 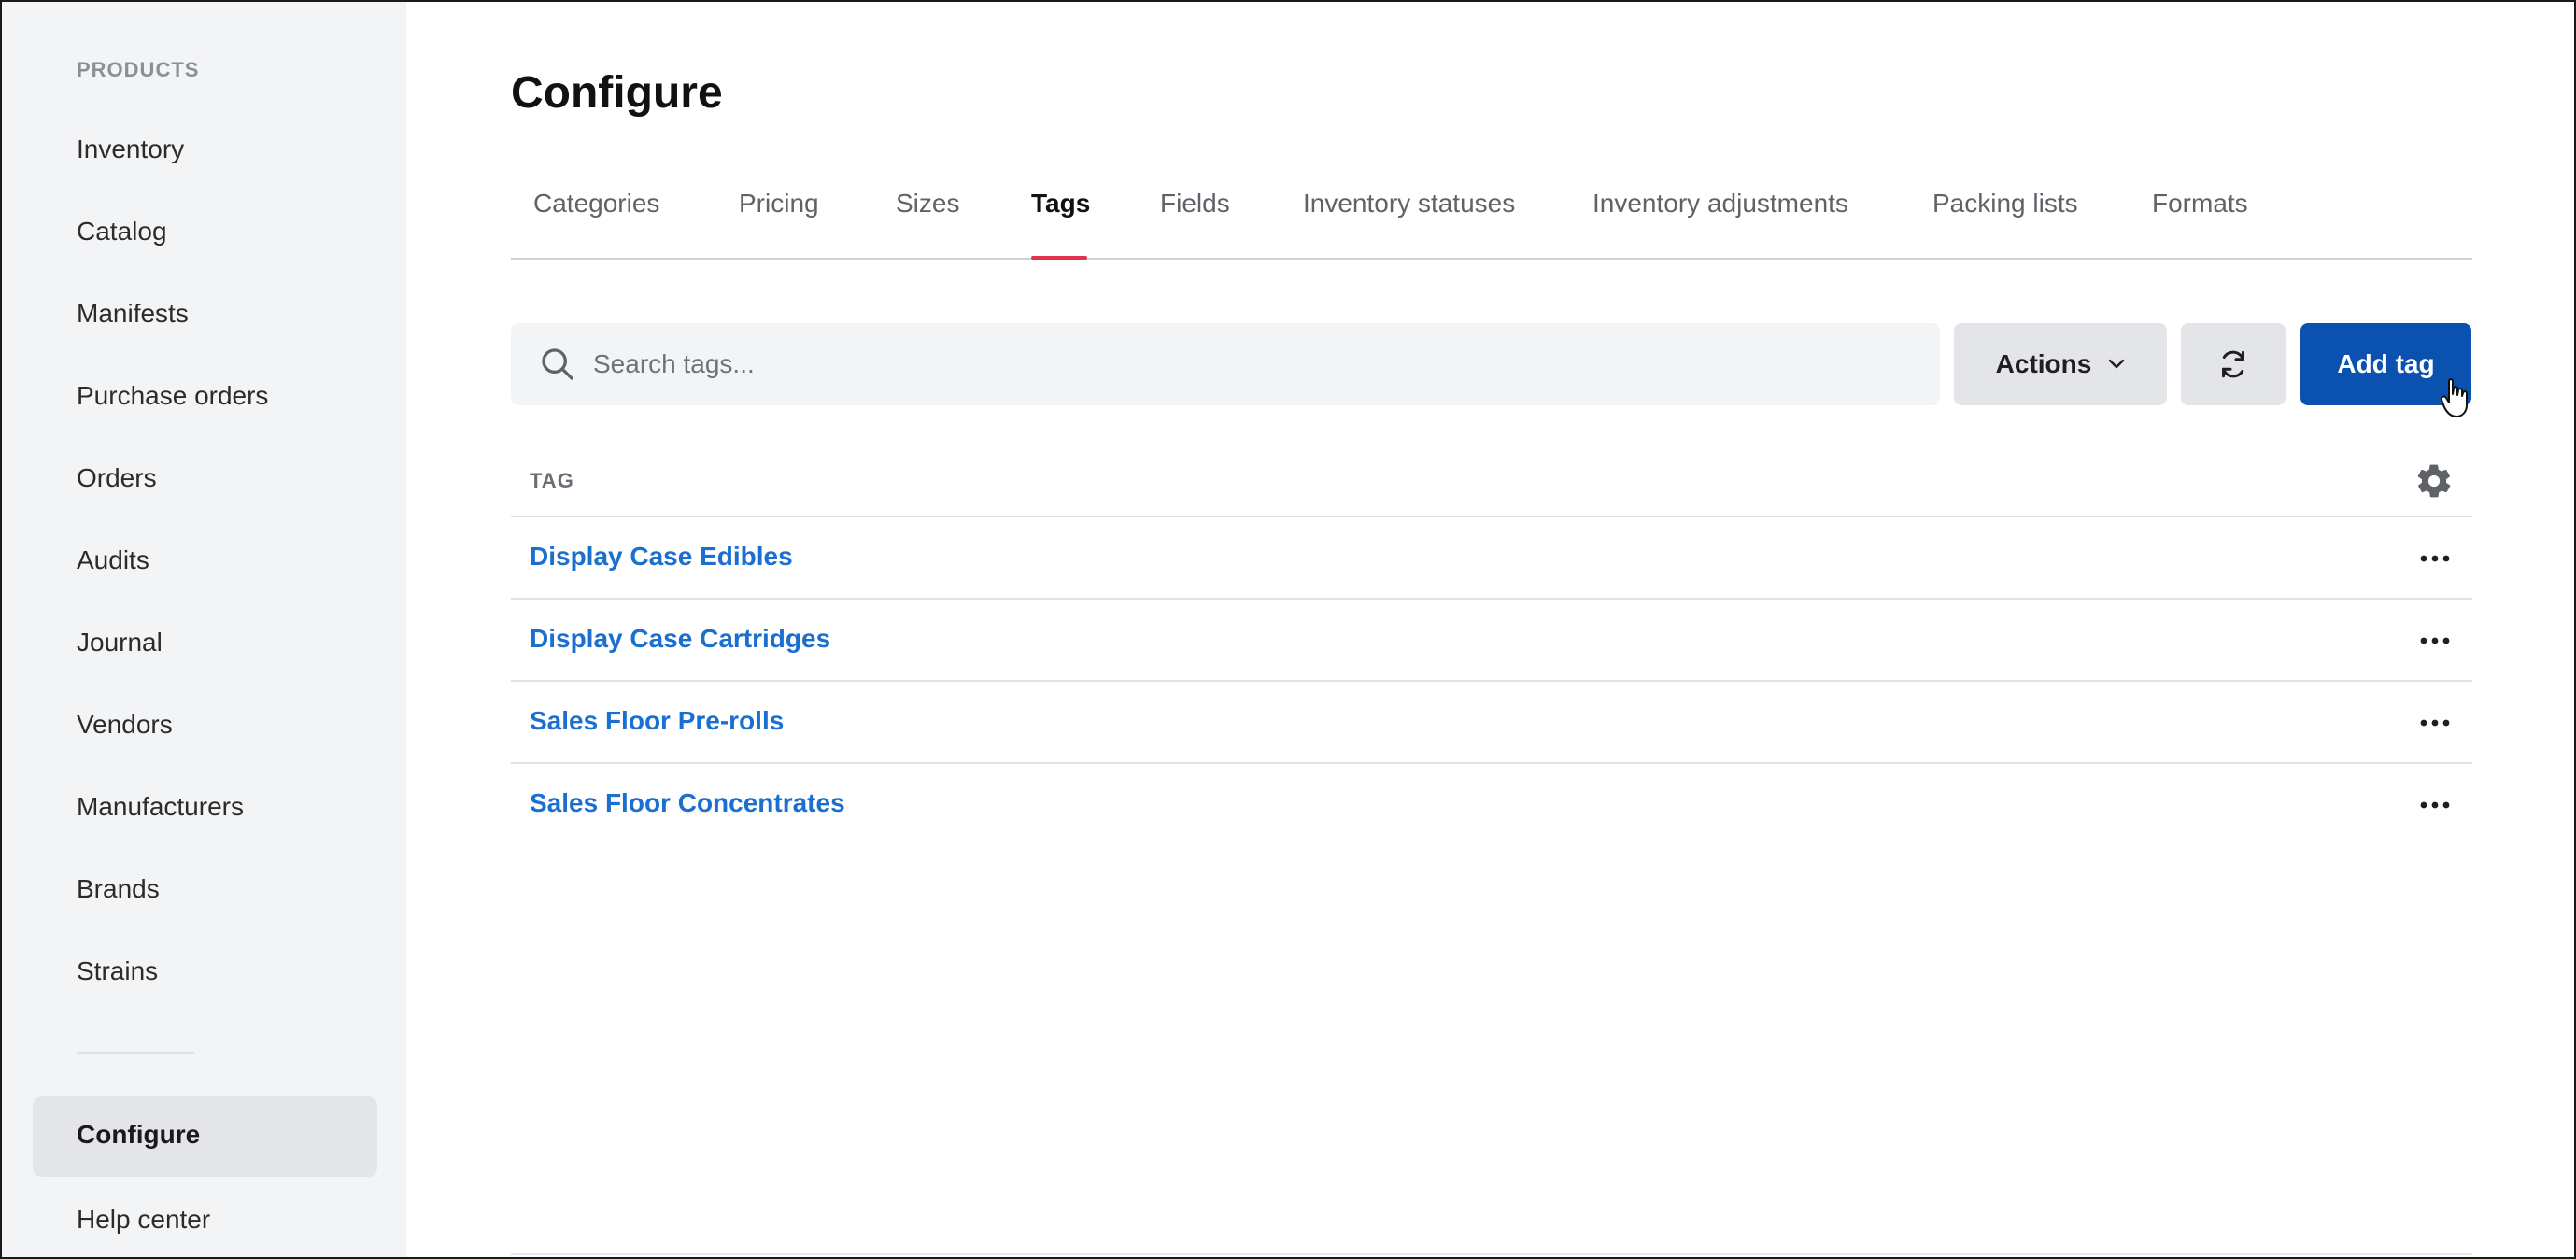 I want to click on tab-inventory-statuses: Inventory statuses, so click(x=1409, y=203).